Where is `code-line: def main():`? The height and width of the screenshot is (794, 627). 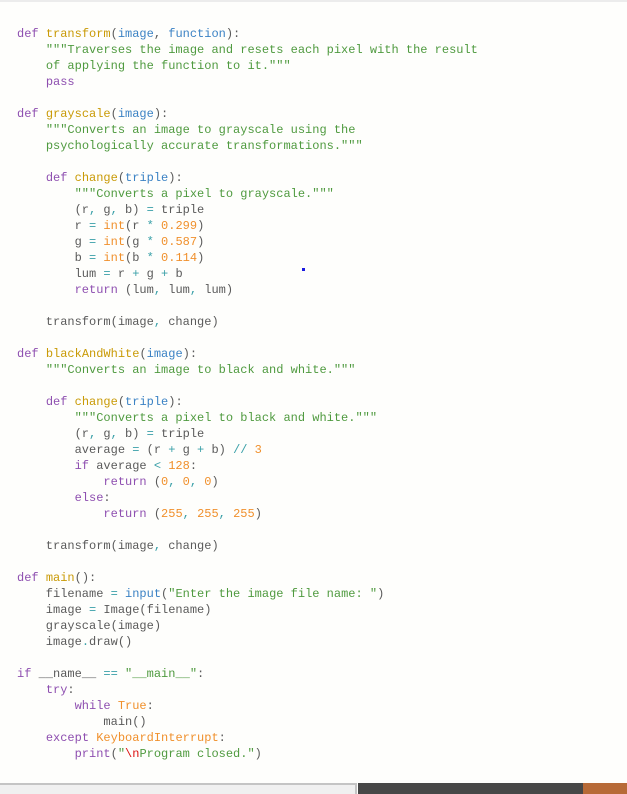
code-line: def main(): is located at coordinates (322, 578).